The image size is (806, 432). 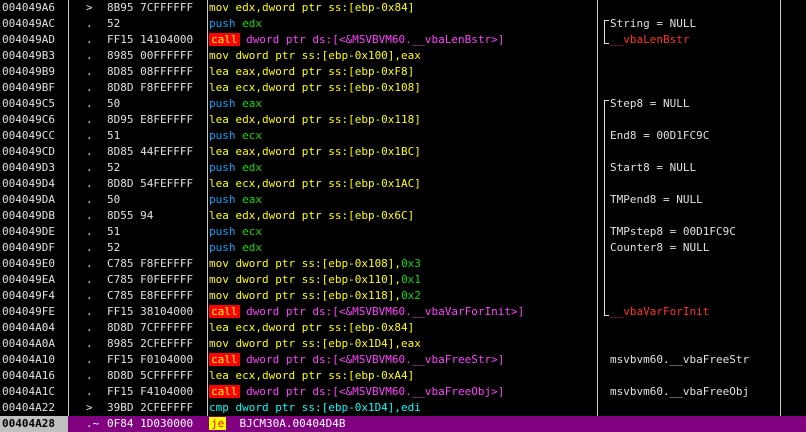 What do you see at coordinates (660, 311) in the screenshot?
I see `comment-cell: __vbaVarForInit` at bounding box center [660, 311].